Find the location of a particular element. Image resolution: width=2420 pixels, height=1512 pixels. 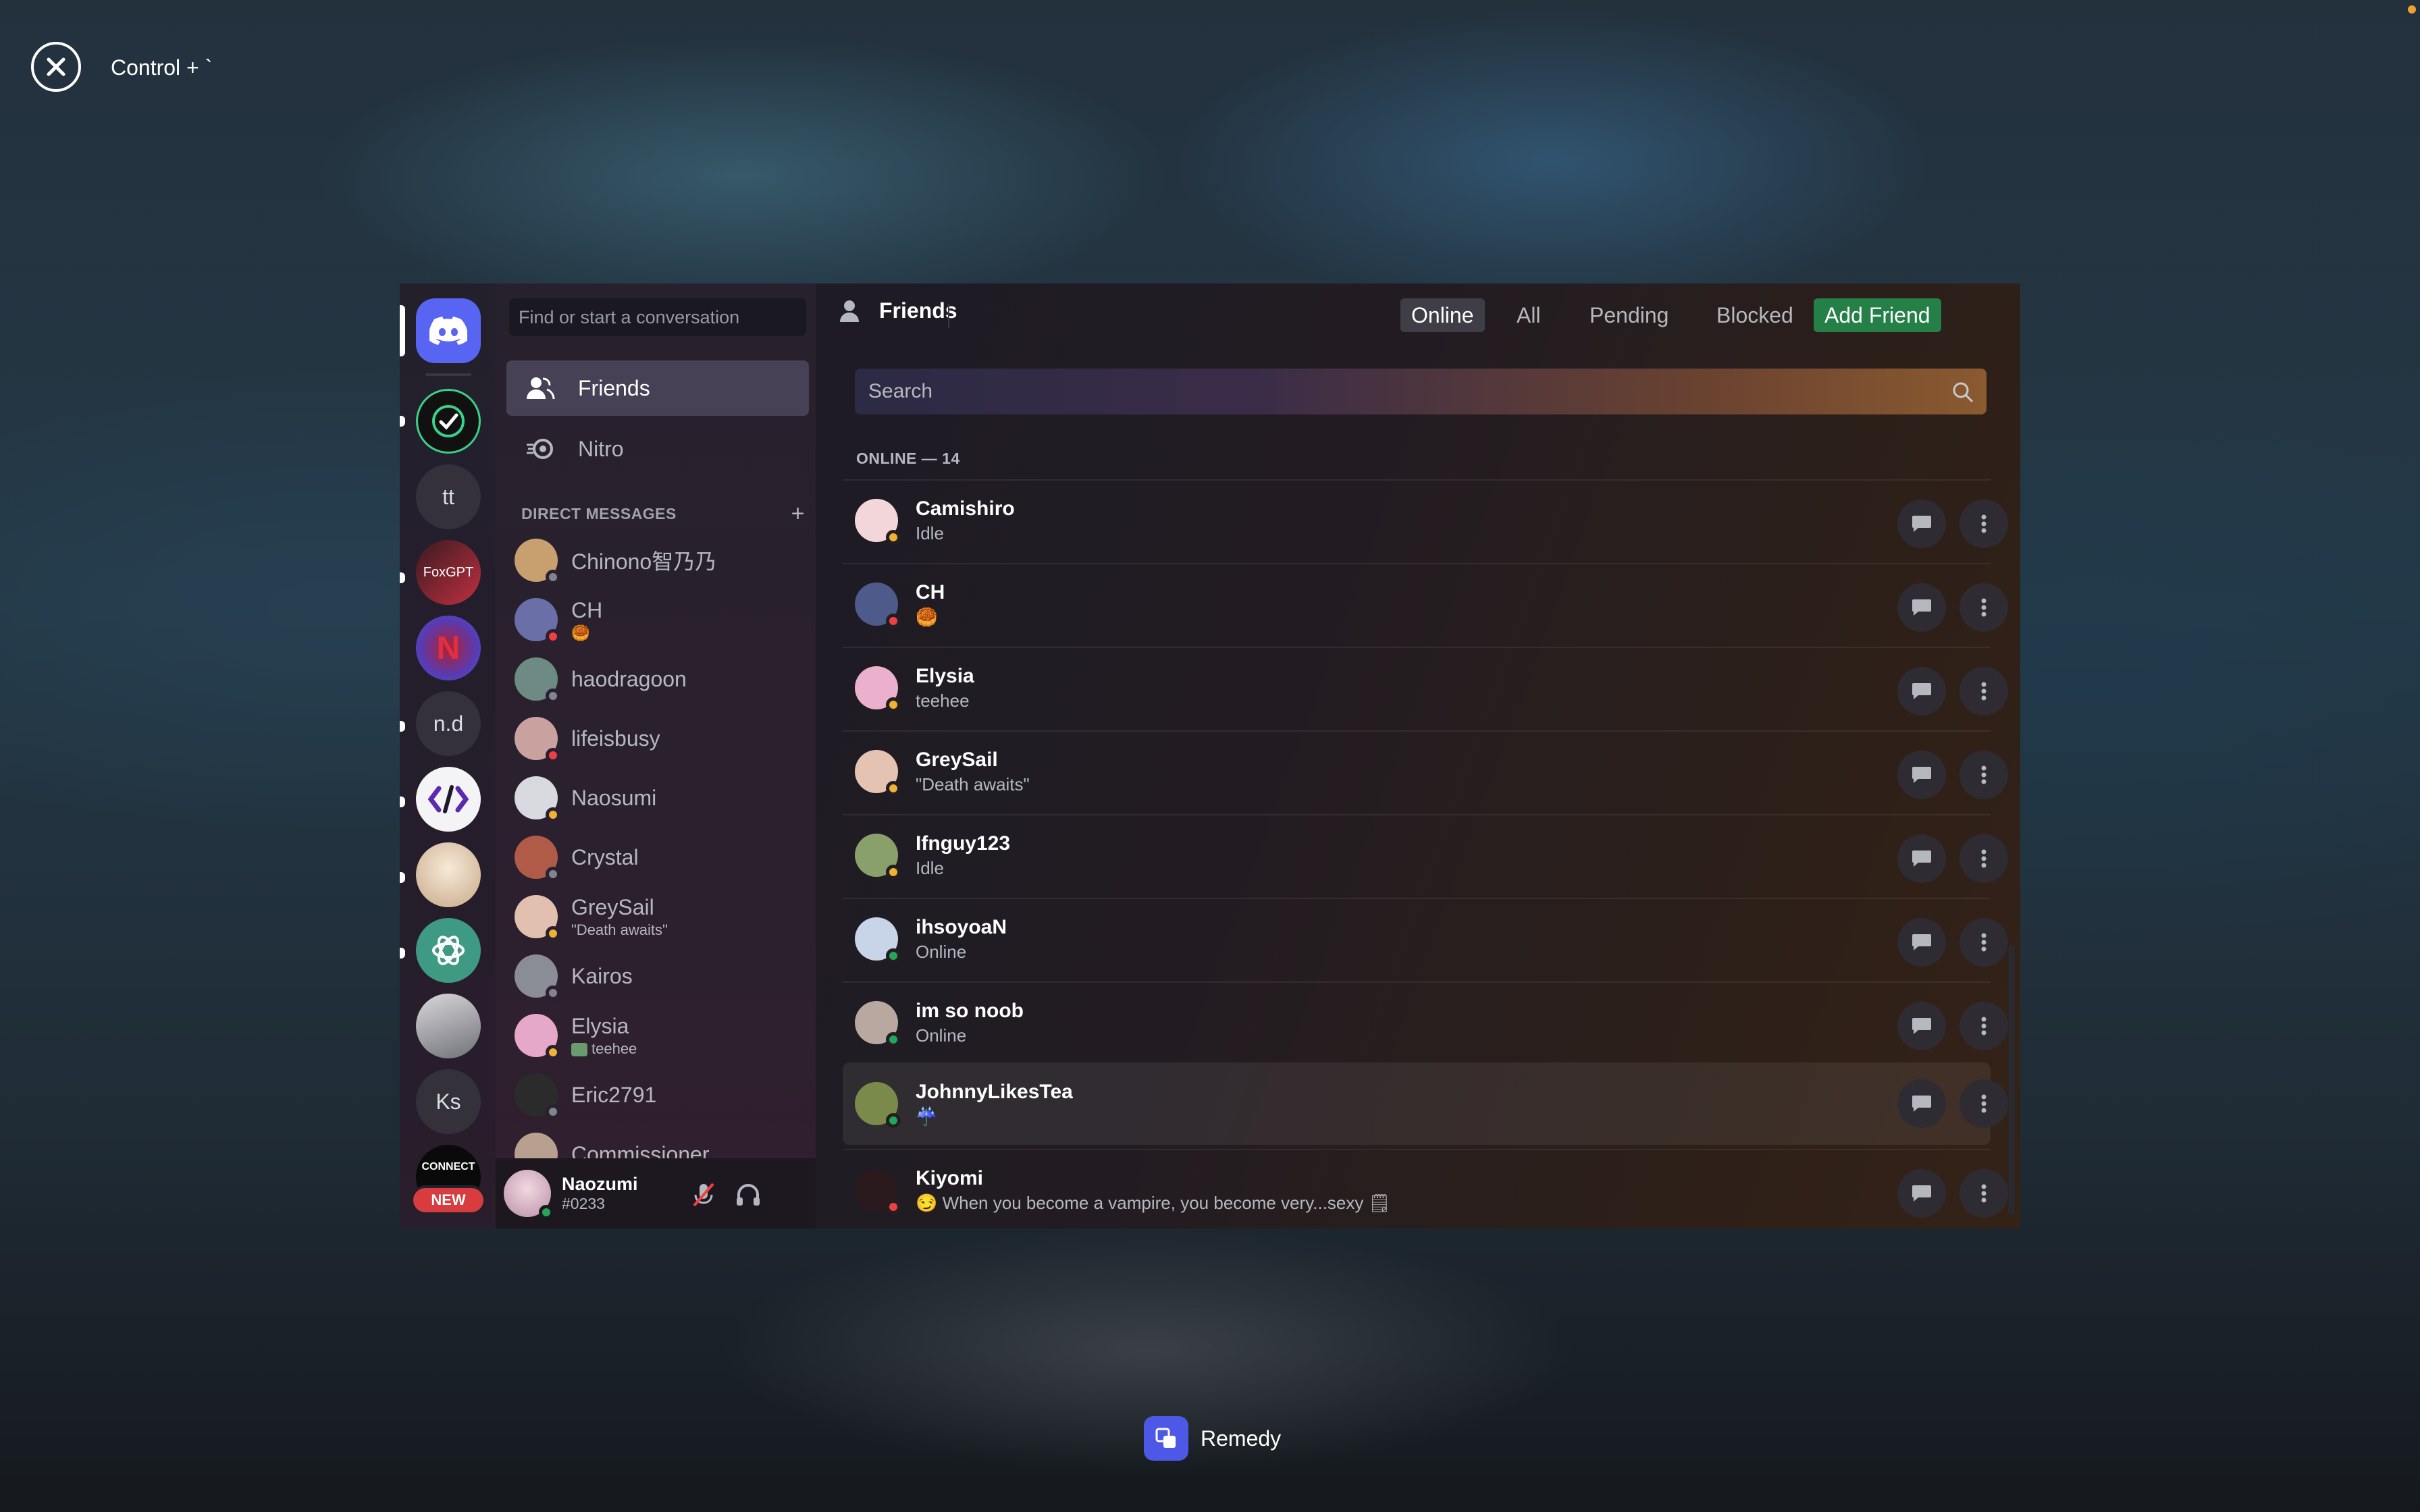

friend-status: Idle is located at coordinates (930, 868).